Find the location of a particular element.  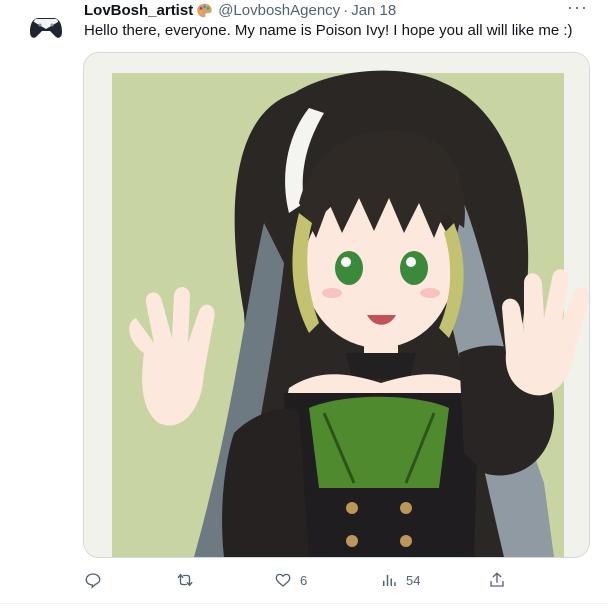

share-icon is located at coordinates (497, 579).